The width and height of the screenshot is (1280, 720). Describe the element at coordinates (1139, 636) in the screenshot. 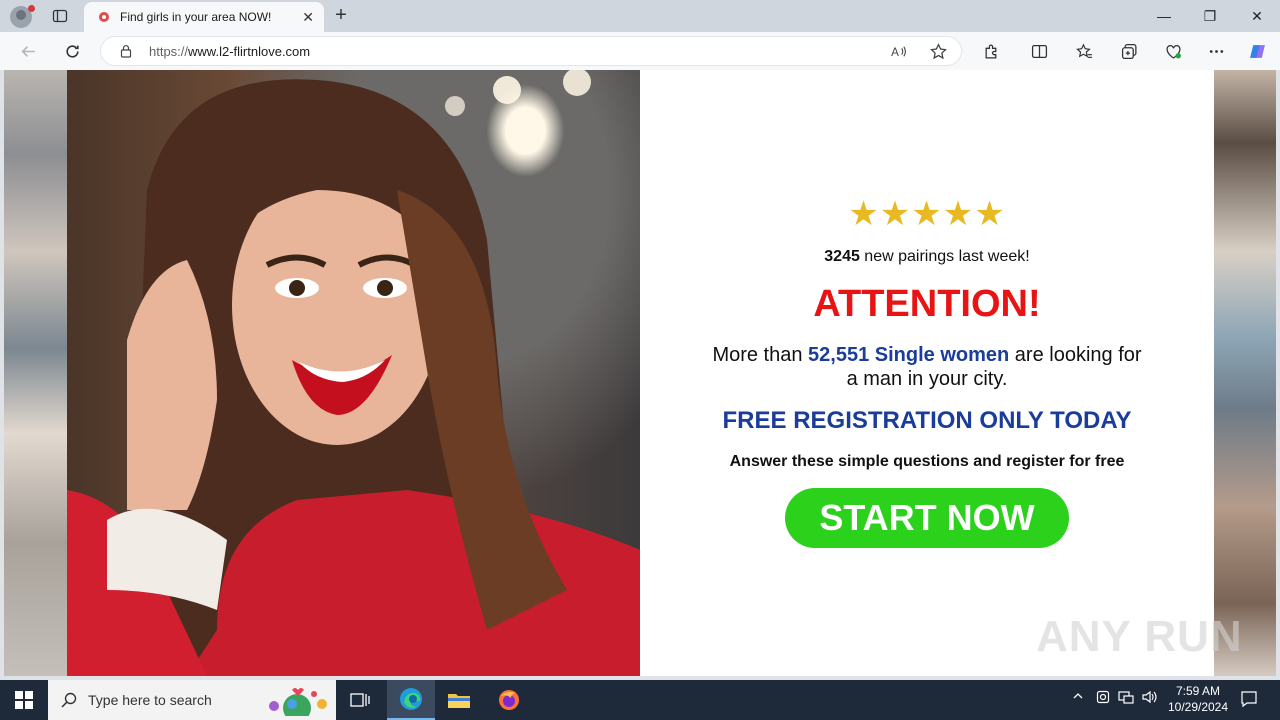

I see `anyrun-watermark-logo: ANY RUN` at that location.